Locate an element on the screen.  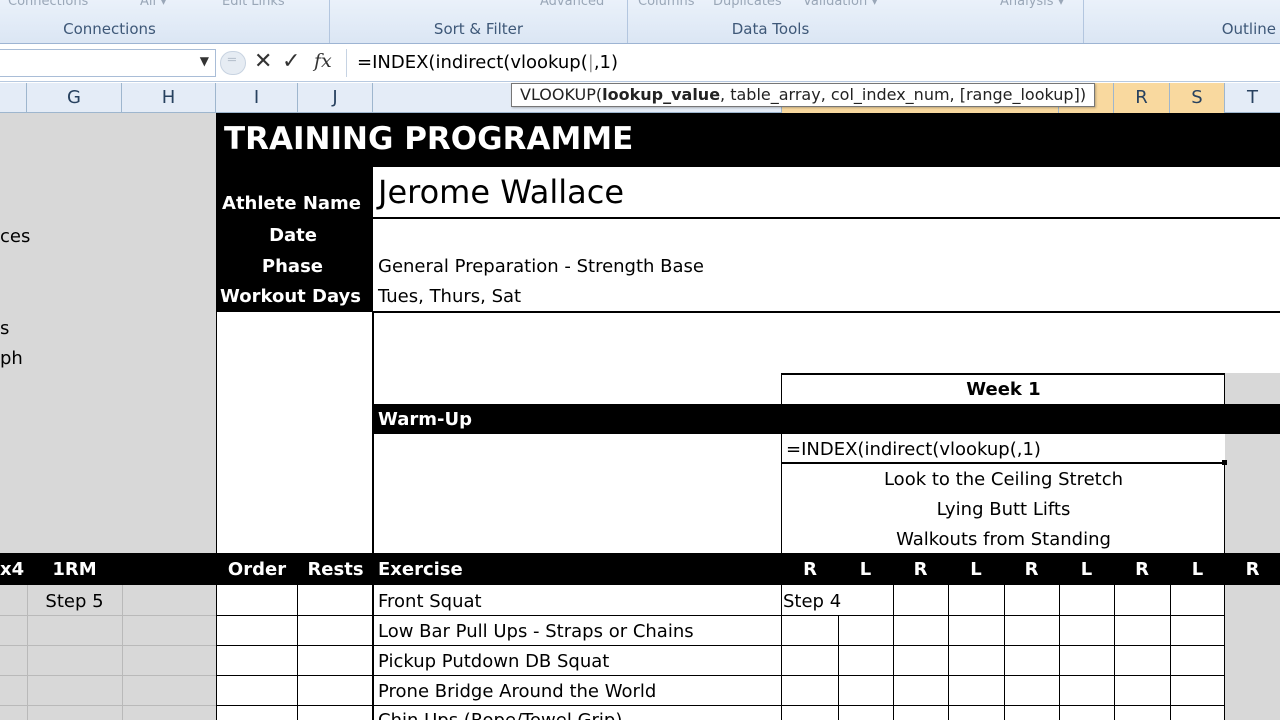
ribbon-connections-button: Connections is located at coordinates (48, 4).